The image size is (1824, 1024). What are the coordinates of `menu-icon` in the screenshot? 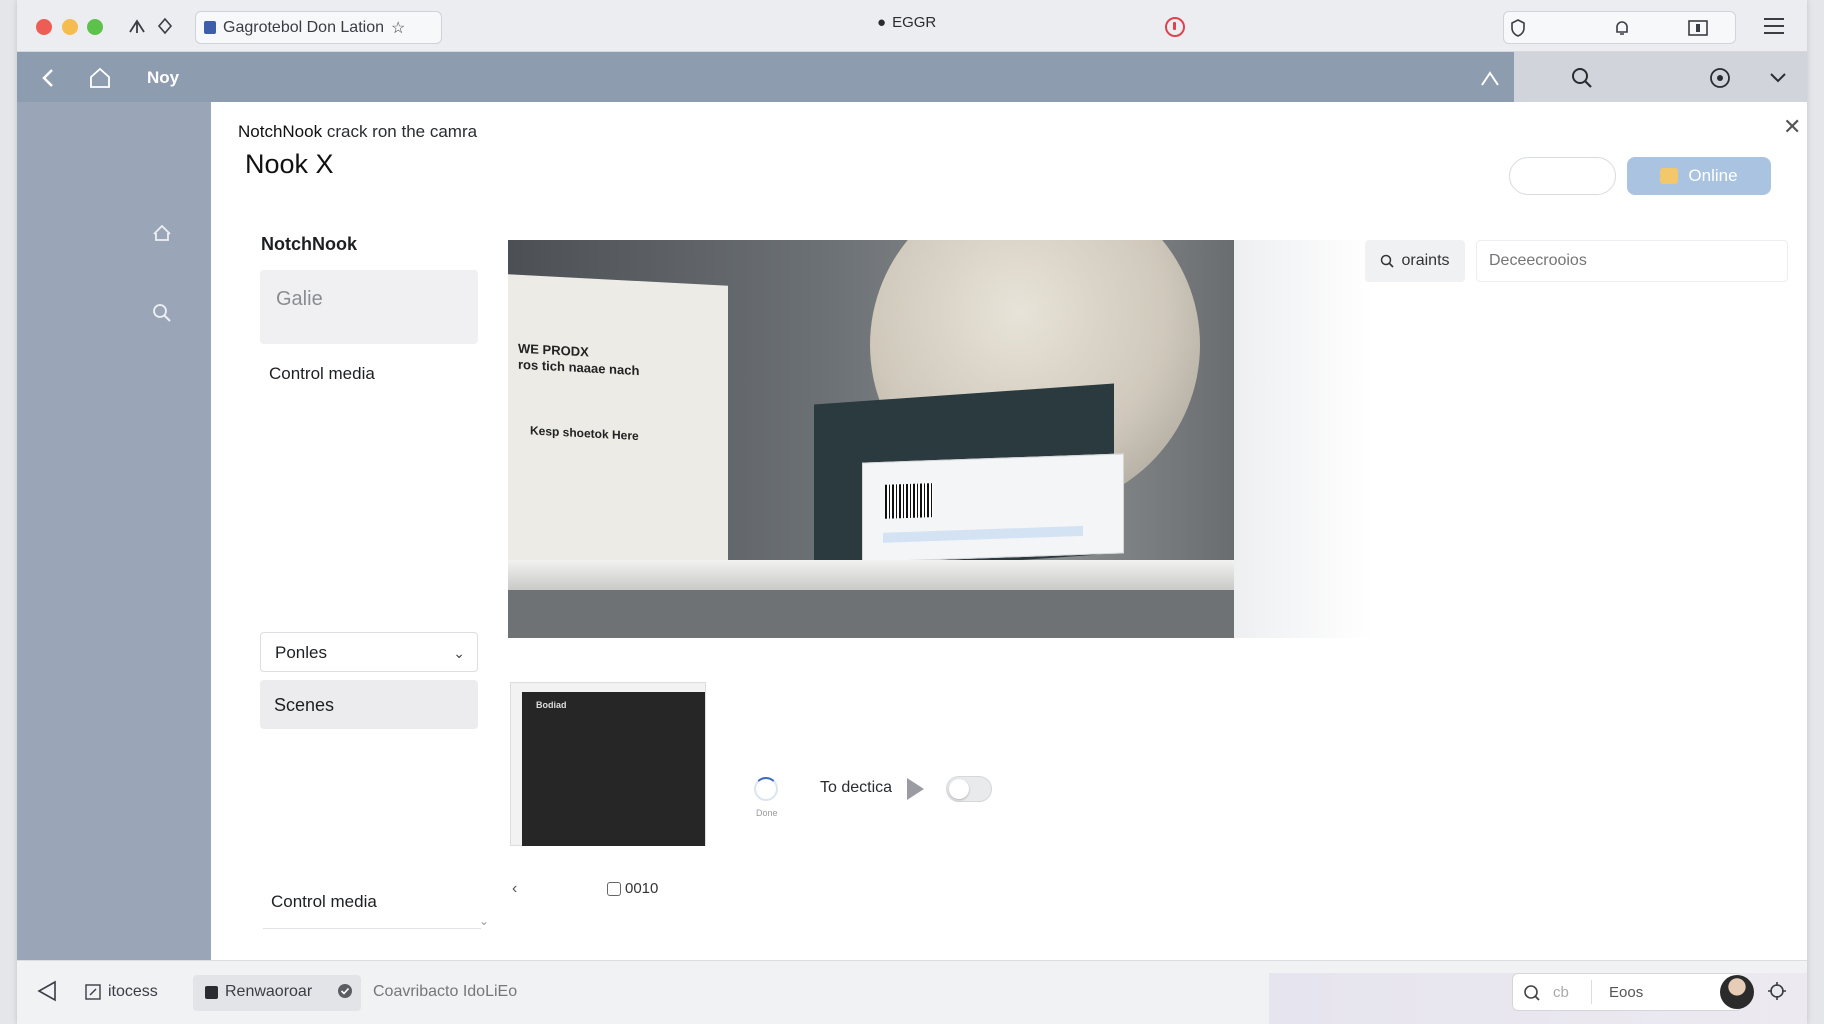 It's located at (1774, 26).